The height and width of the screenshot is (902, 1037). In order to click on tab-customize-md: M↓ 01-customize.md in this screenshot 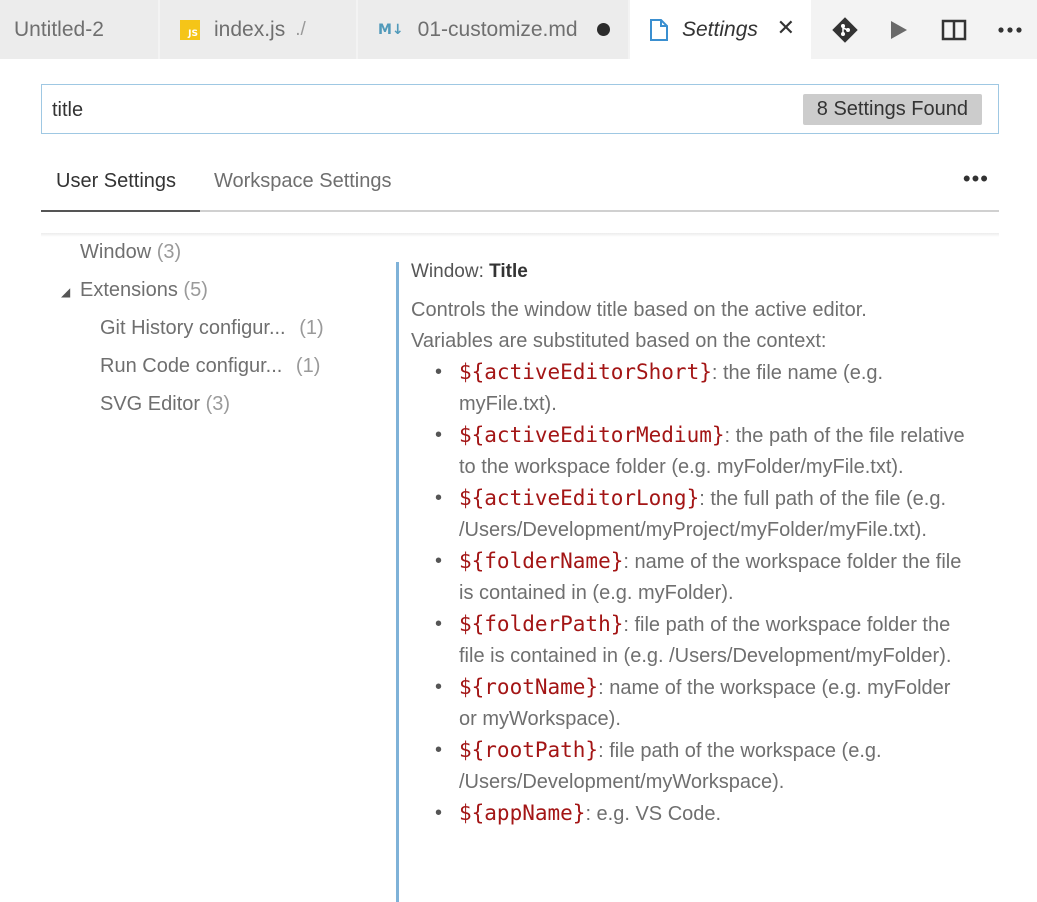, I will do `click(493, 29)`.